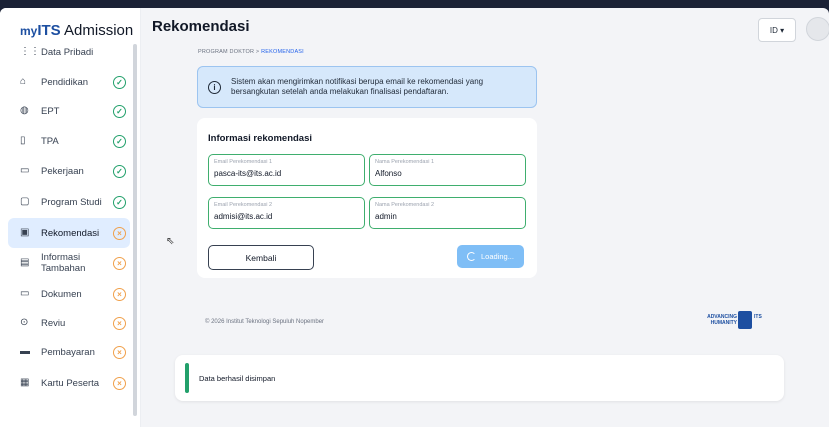  What do you see at coordinates (53, 323) in the screenshot?
I see `sidebar-item-label: Reviu` at bounding box center [53, 323].